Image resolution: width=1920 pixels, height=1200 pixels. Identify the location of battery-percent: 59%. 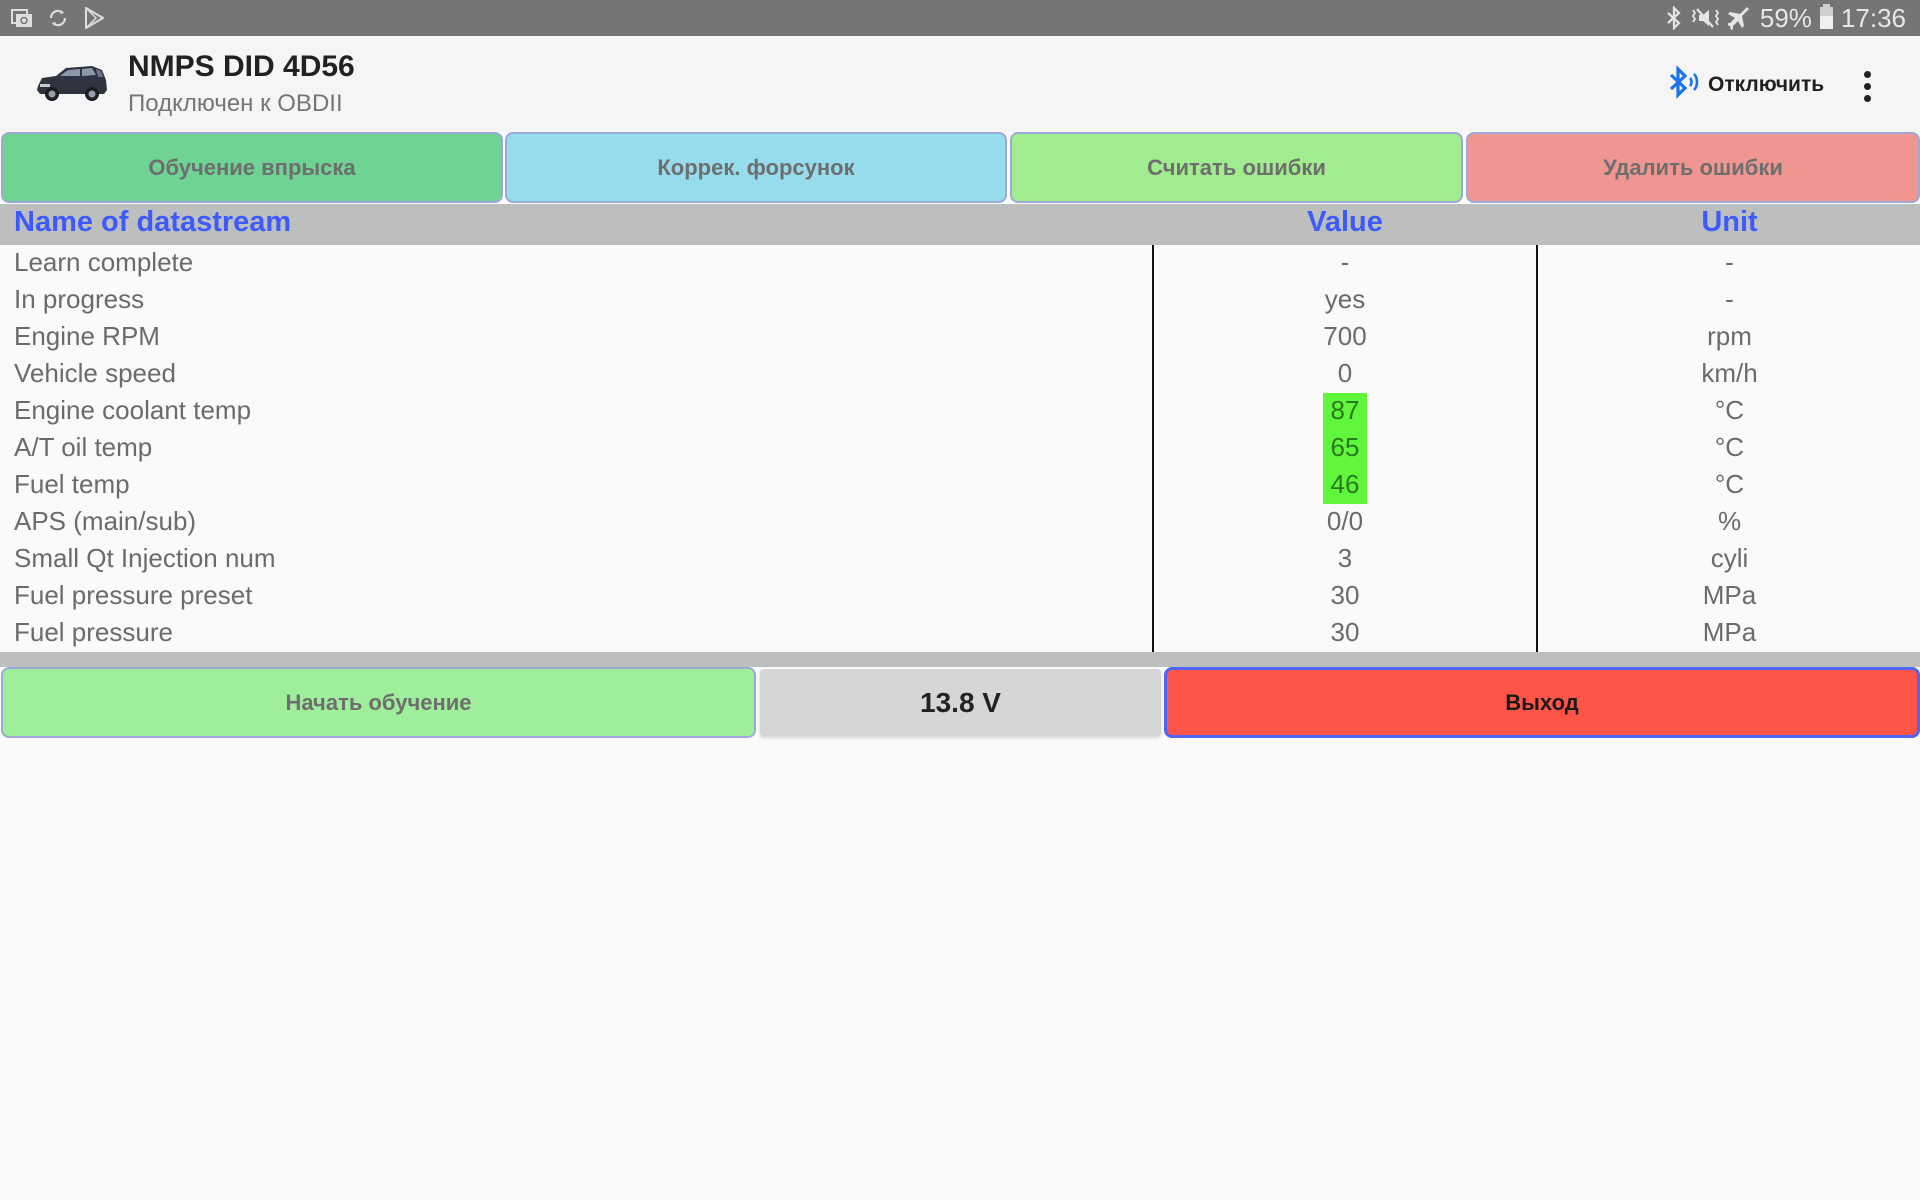
(1785, 17).